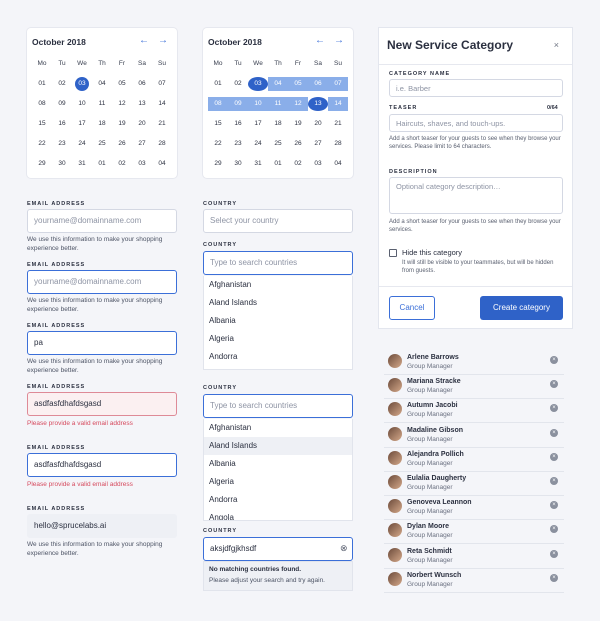 This screenshot has width=600, height=621. What do you see at coordinates (102, 404) in the screenshot?
I see `email-field-error: asdfasfdhafdsgasd` at bounding box center [102, 404].